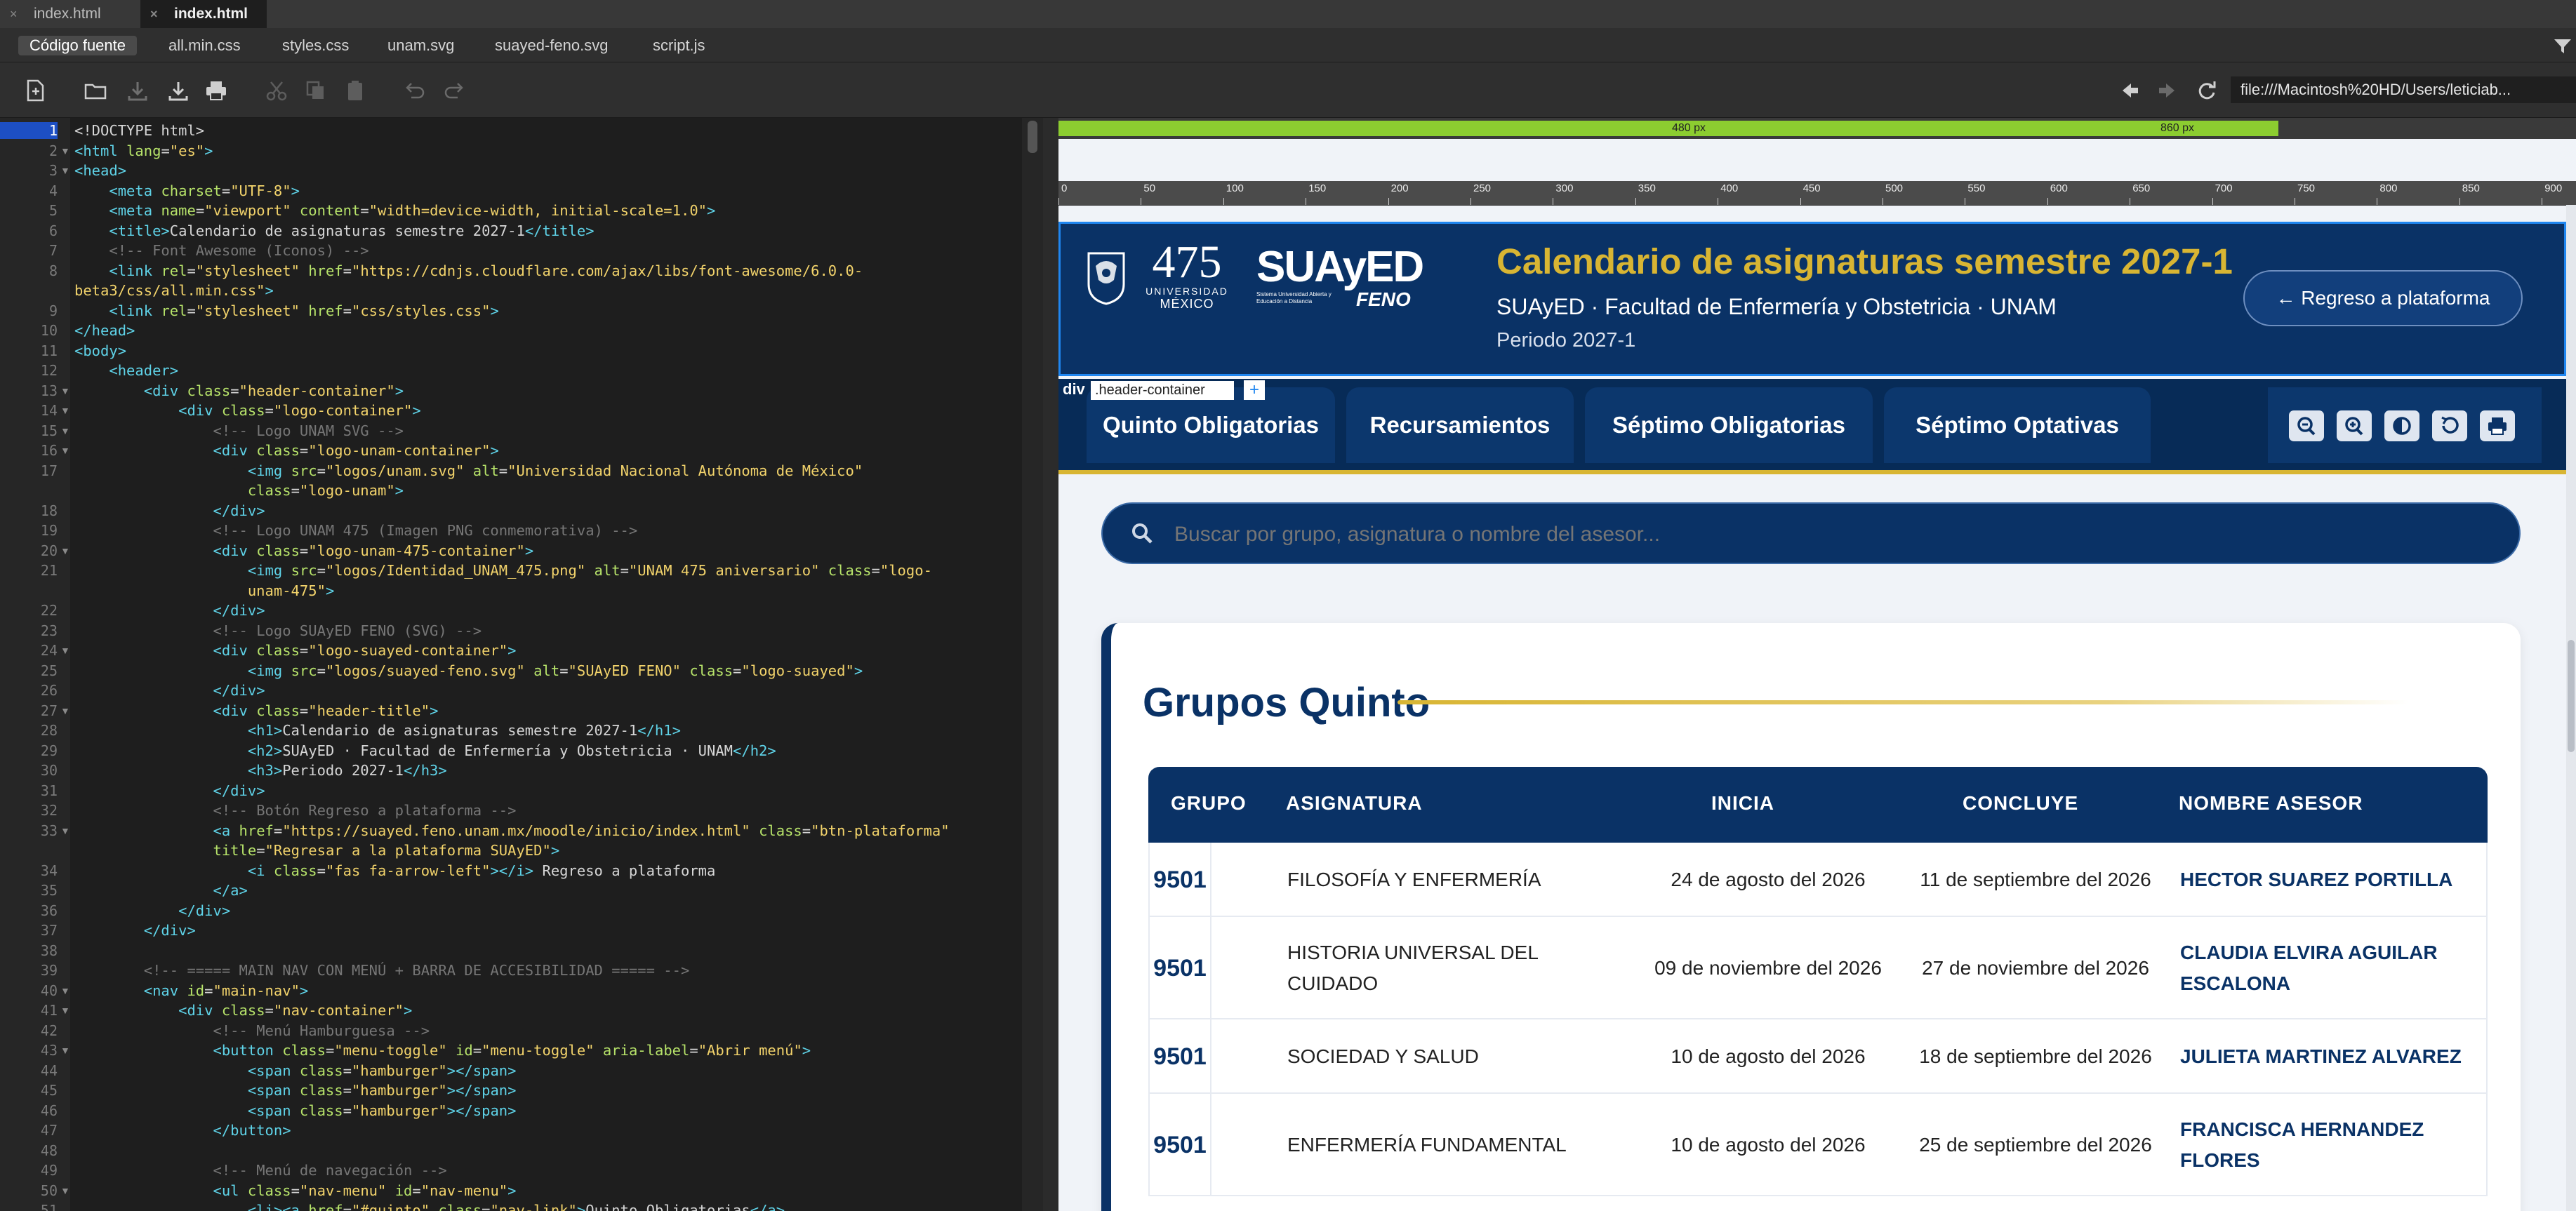 The image size is (2576, 1211). Describe the element at coordinates (1064, 188) in the screenshot. I see `ruler-label: 0` at that location.